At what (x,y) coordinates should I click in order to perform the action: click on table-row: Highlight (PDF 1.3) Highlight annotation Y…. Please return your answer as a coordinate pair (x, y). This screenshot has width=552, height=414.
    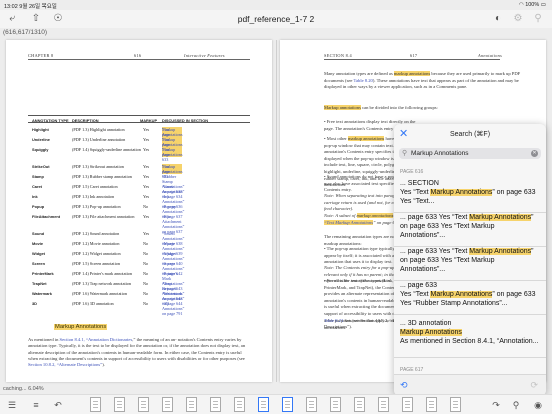
    Looking at the image, I should click on (107, 134).